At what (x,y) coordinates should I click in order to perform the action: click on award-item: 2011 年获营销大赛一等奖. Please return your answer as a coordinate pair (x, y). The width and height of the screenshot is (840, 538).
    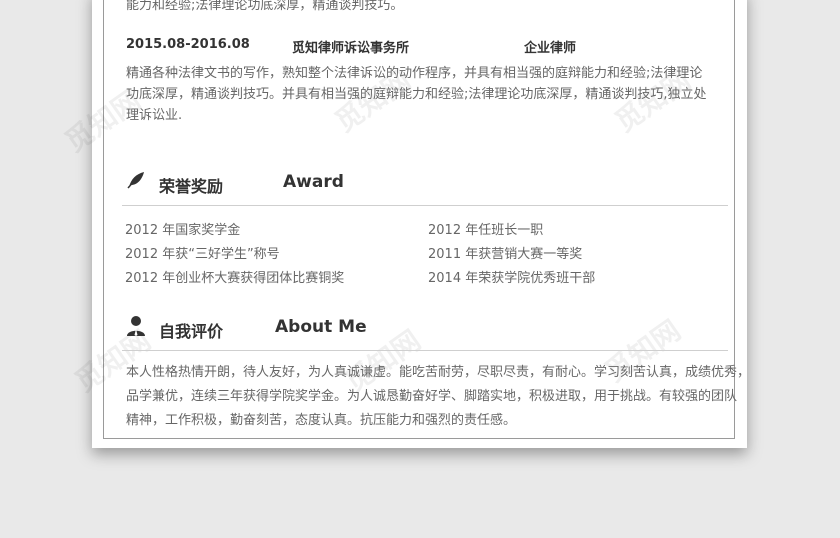
    Looking at the image, I should click on (505, 254).